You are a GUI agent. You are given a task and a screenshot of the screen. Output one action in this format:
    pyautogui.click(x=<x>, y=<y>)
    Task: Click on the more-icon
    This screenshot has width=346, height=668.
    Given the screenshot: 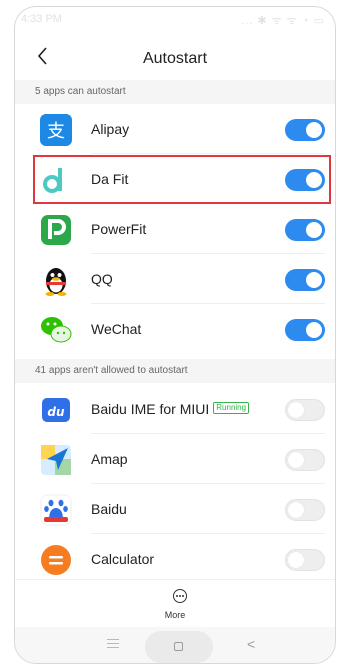 What is the action you would take?
    pyautogui.click(x=180, y=596)
    